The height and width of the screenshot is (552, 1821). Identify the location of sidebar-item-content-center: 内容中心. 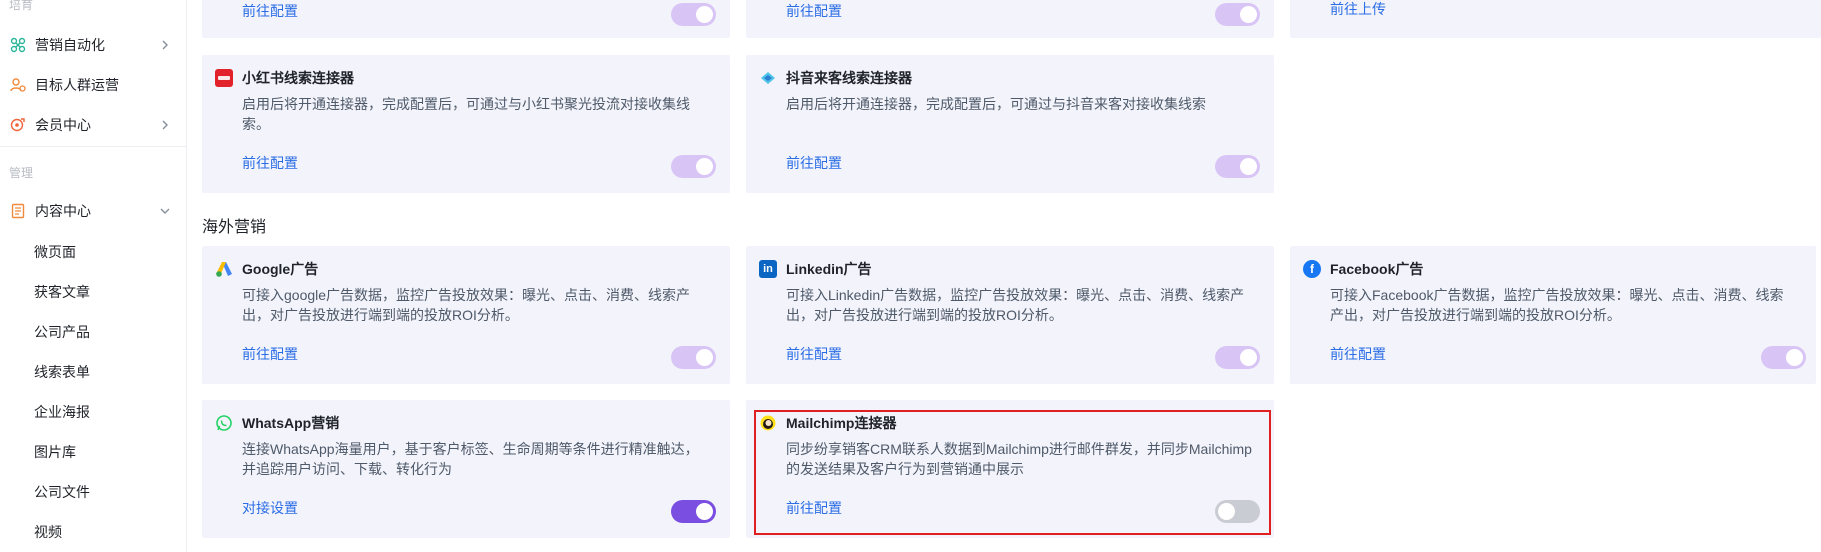
(93, 211).